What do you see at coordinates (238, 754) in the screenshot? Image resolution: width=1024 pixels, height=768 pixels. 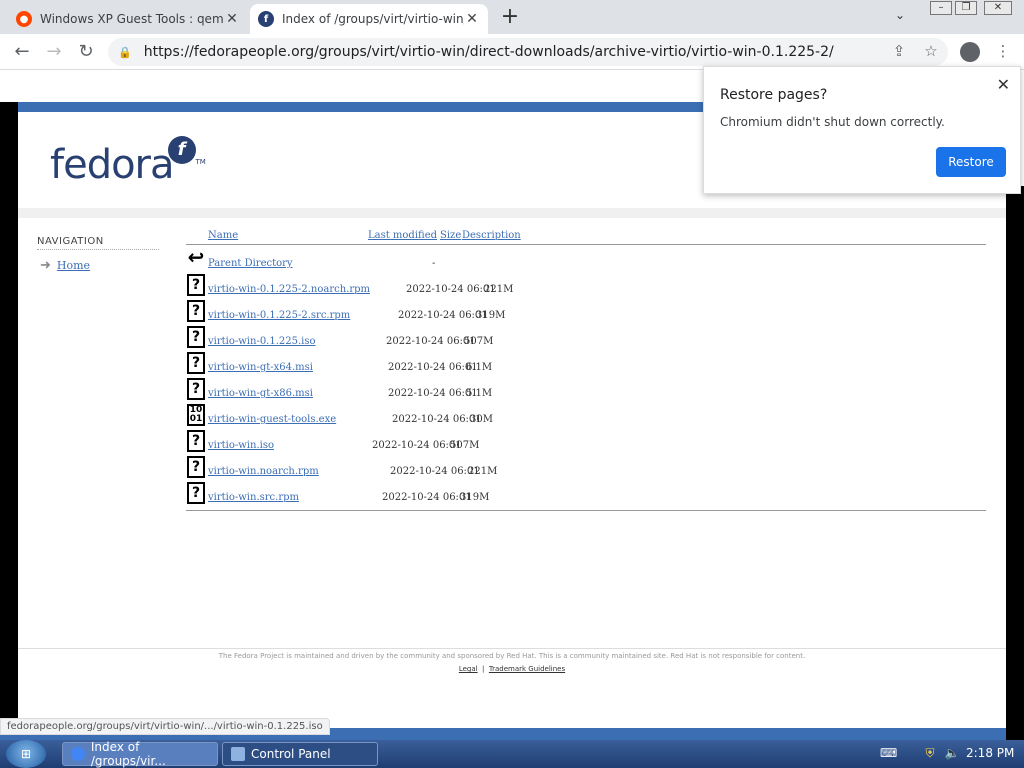 I see `control-panel-icon` at bounding box center [238, 754].